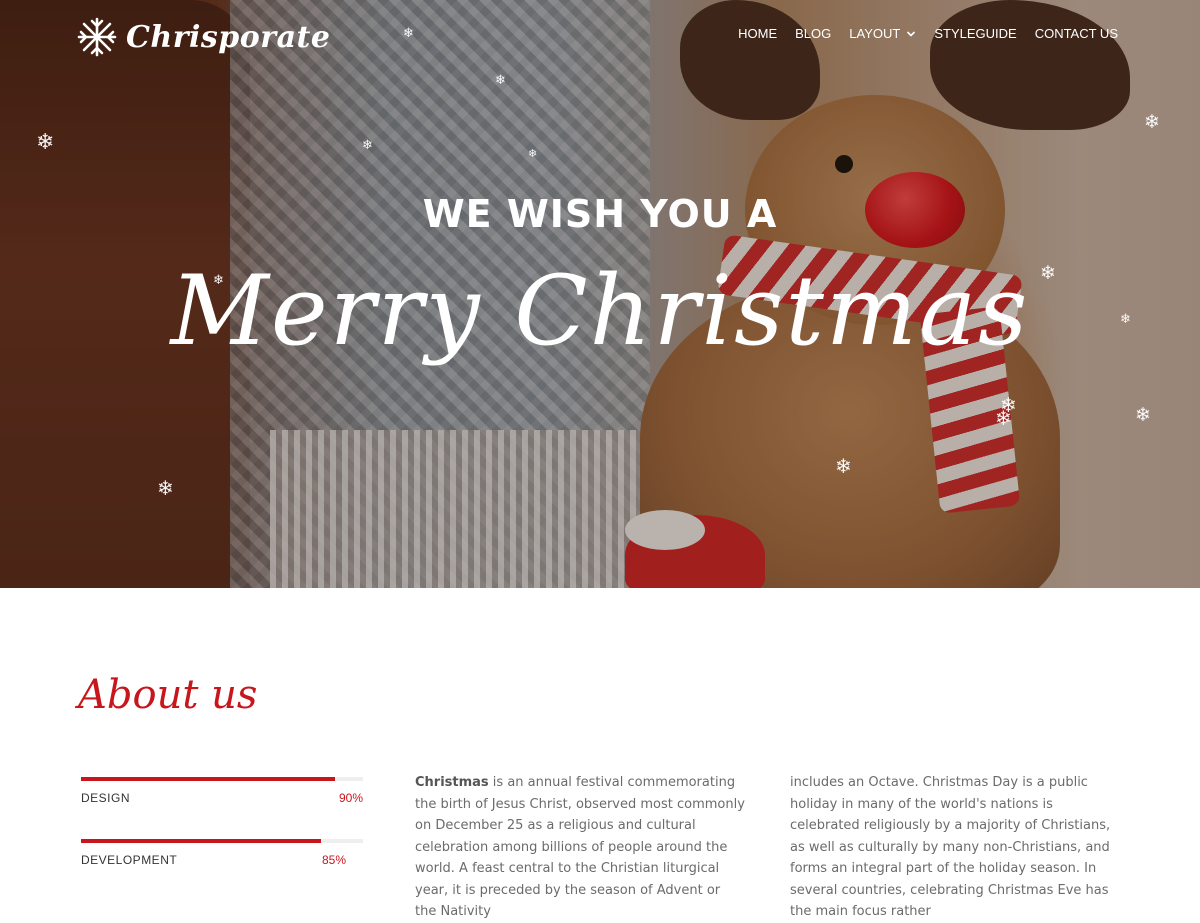 The image size is (1200, 923). Describe the element at coordinates (333, 860) in the screenshot. I see `skill-percent: 85%` at that location.